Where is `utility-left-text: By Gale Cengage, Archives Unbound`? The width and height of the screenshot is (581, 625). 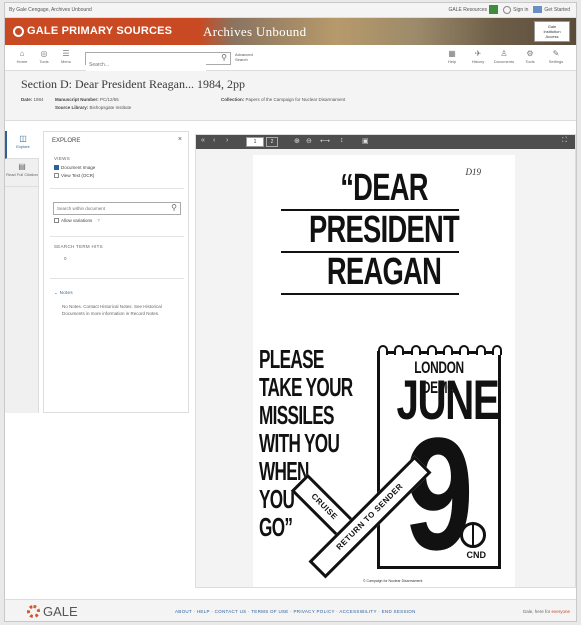 utility-left-text: By Gale Cengage, Archives Unbound is located at coordinates (50, 10).